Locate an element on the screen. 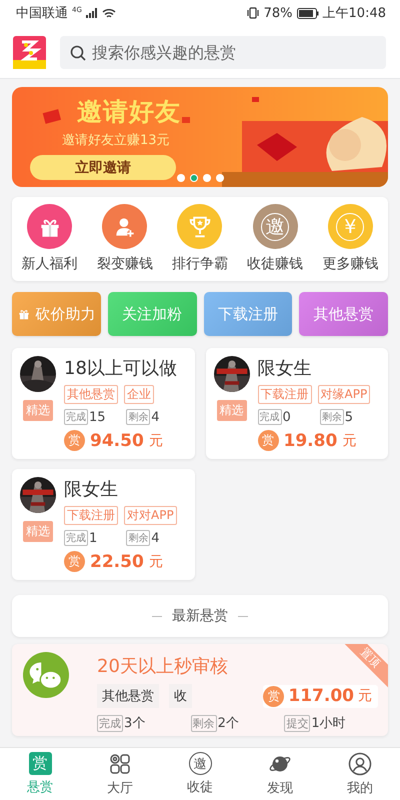 Image resolution: width=400 pixels, height=800 pixels. task-tag: 对对APP is located at coordinates (150, 515).